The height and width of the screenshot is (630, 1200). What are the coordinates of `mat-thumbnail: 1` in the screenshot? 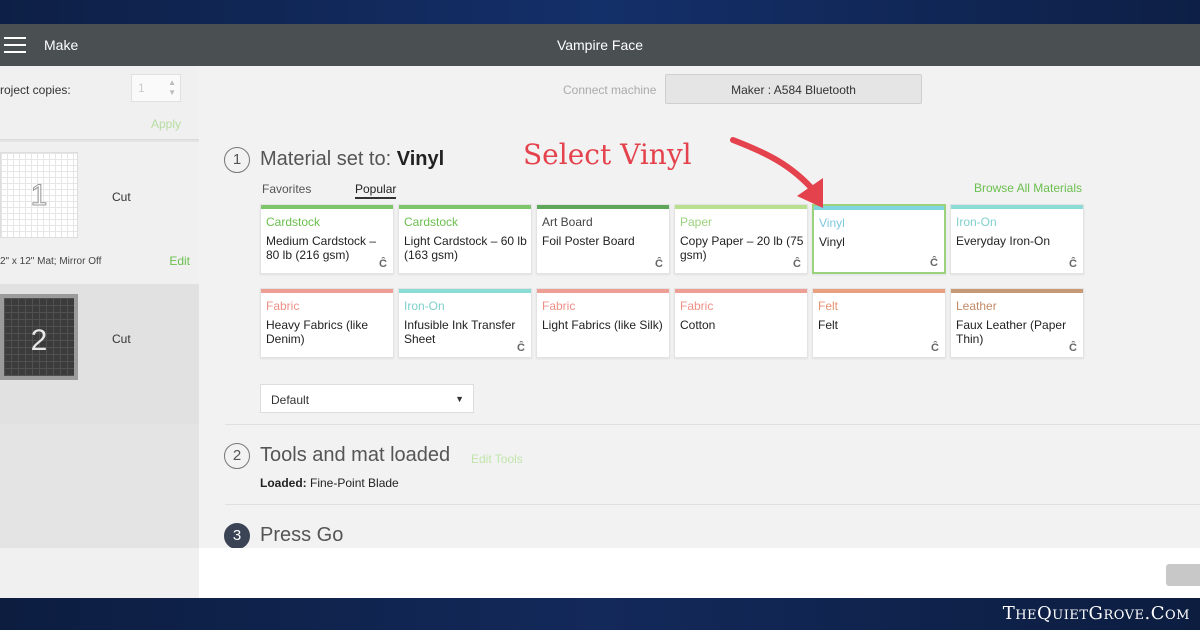 It's located at (39, 195).